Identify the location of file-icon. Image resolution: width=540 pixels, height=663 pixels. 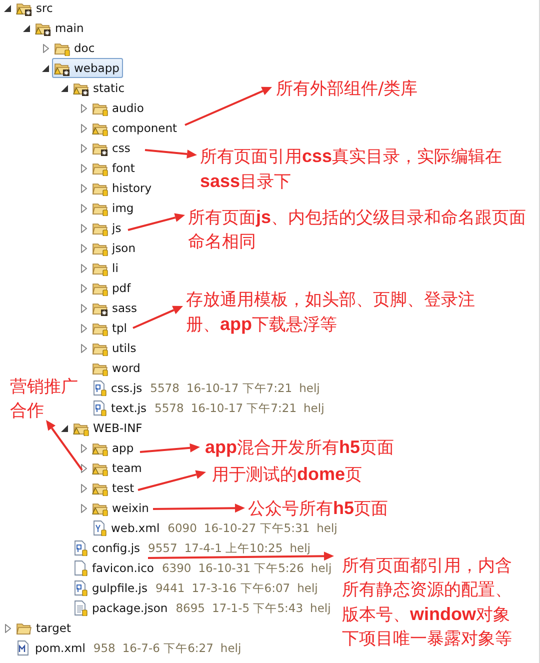
(80, 568).